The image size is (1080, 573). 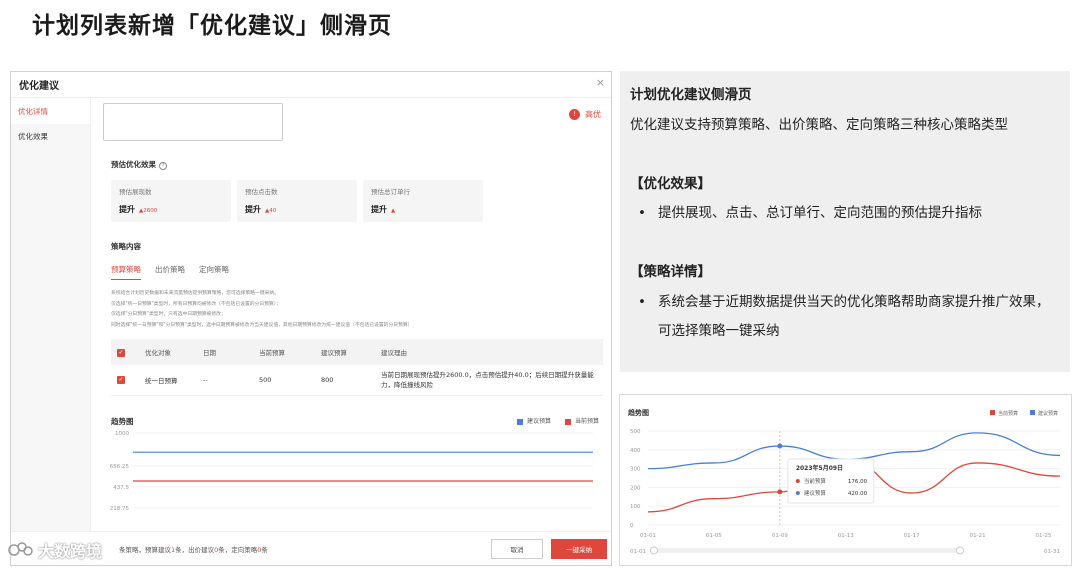 What do you see at coordinates (844, 316) in the screenshot?
I see `note-detail-bullet: • 系统会基于近期数据提供当天的优化策略帮助商家提升推广效果，可选择策略一键采纳` at bounding box center [844, 316].